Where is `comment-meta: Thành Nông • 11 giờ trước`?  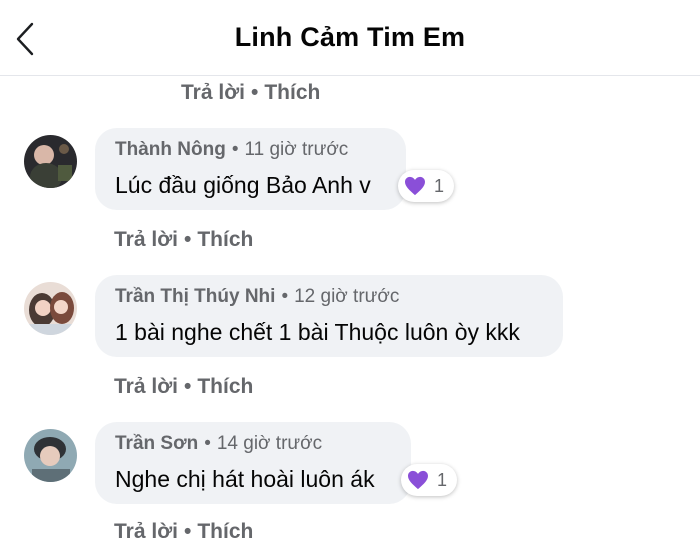
comment-meta: Thành Nông • 11 giờ trước is located at coordinates (231, 150).